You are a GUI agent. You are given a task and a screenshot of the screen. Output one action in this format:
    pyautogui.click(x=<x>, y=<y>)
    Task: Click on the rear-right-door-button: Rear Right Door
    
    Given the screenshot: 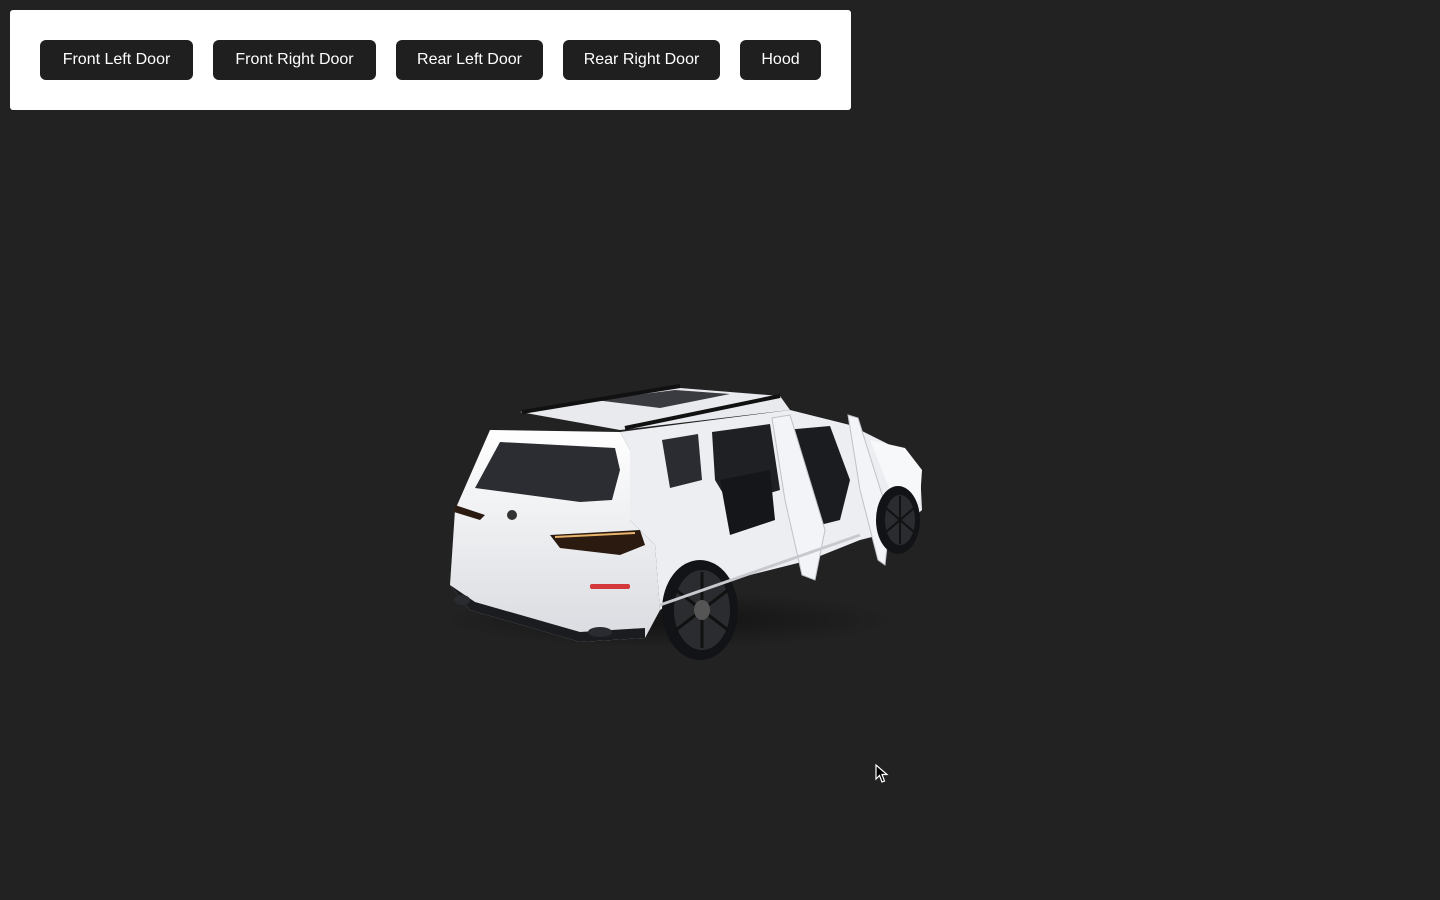 What is the action you would take?
    pyautogui.click(x=641, y=60)
    